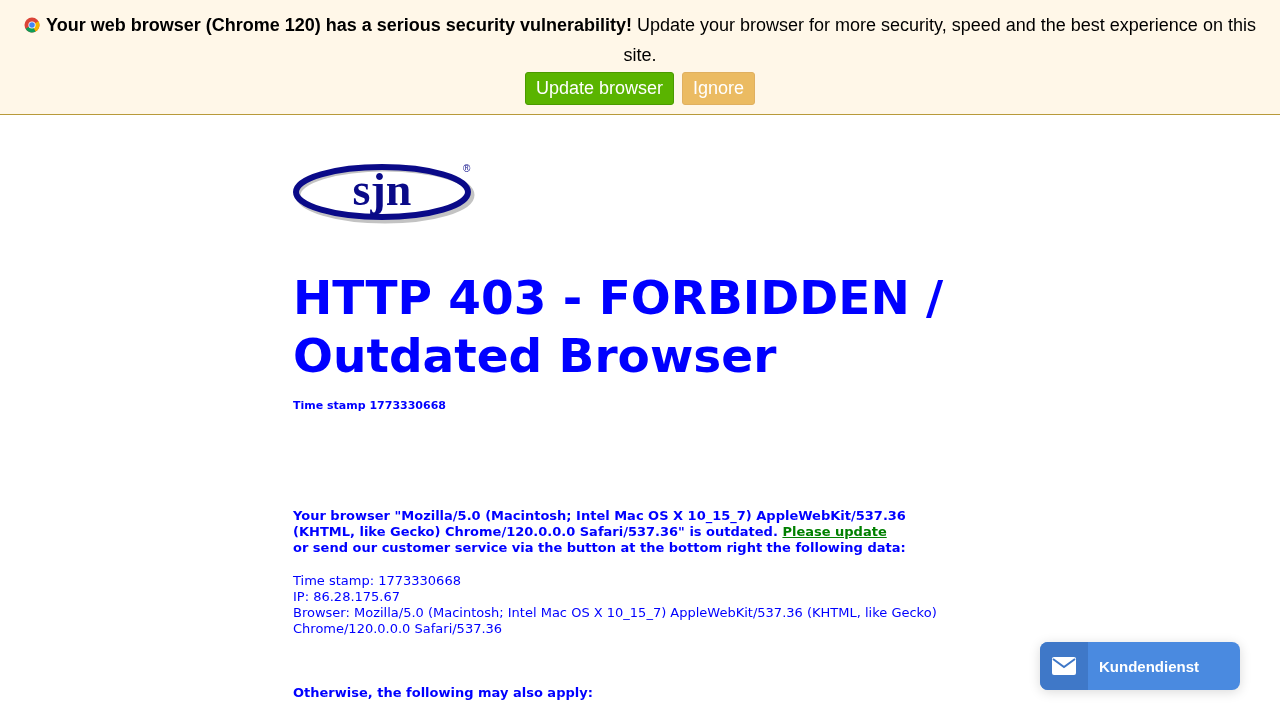 The image size is (1280, 720). Describe the element at coordinates (370, 405) in the screenshot. I see `time-stamp-label: Time stamp 1773330668` at that location.